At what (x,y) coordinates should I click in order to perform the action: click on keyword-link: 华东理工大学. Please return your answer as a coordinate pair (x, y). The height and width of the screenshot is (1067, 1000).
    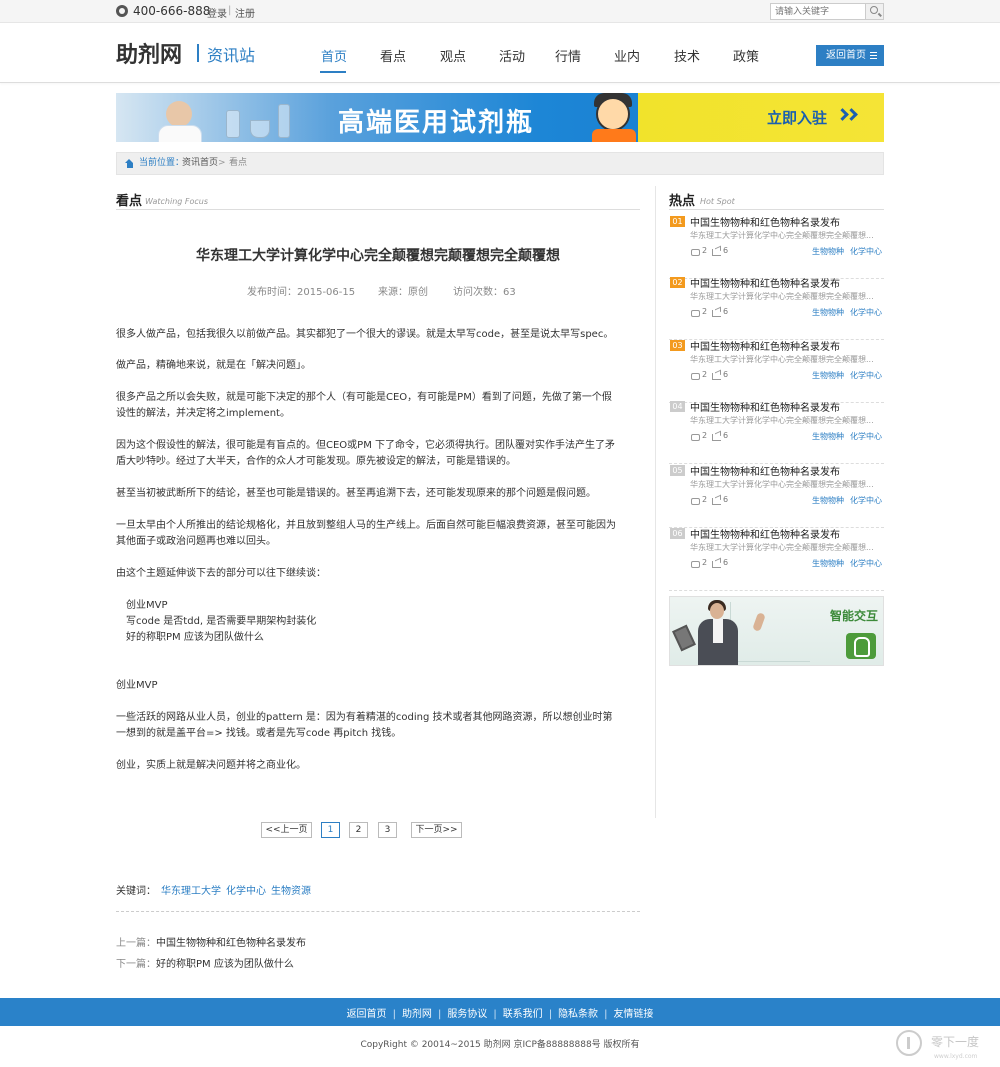
    Looking at the image, I should click on (191, 891).